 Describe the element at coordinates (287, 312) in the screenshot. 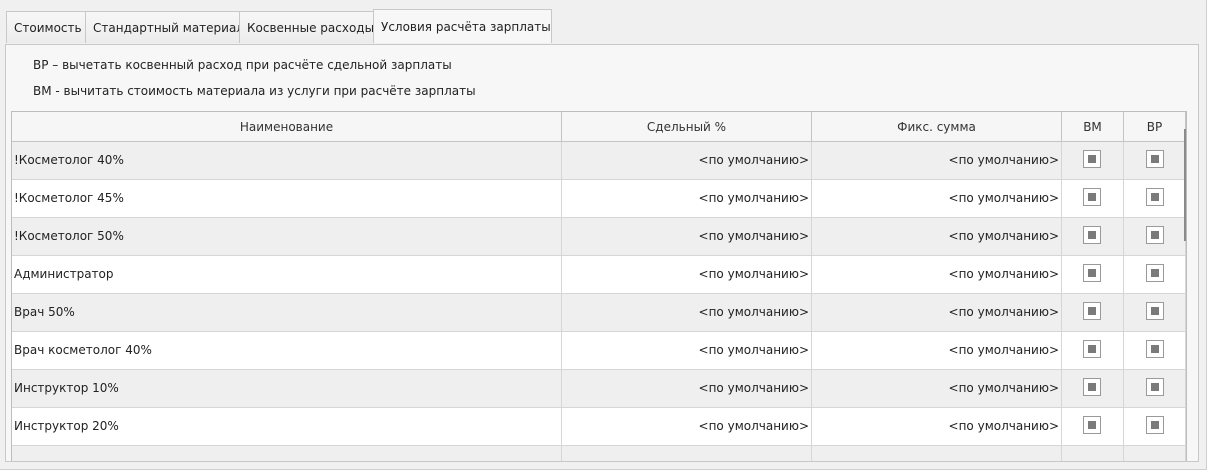

I see `cell-name: Врач 50%` at that location.